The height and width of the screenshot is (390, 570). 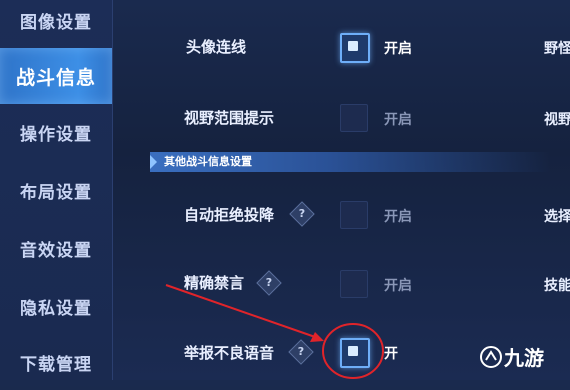 I want to click on section-header: 其他战斗信息设置, so click(x=350, y=162).